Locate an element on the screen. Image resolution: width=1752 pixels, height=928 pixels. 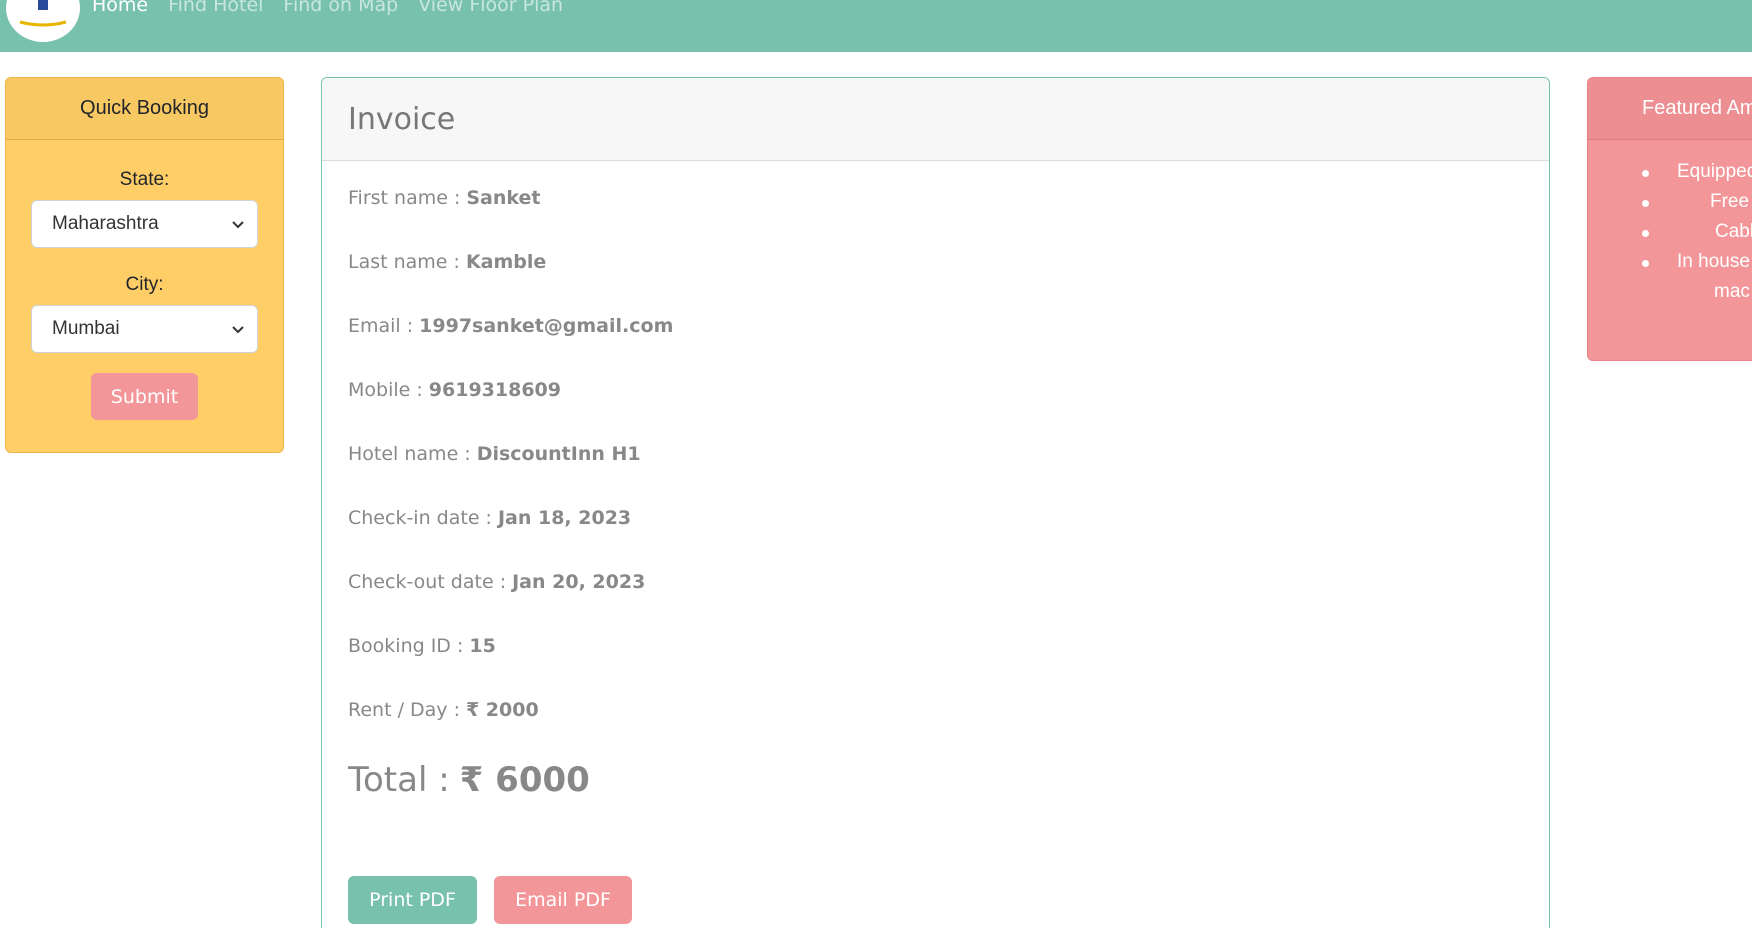
field-label: Last name : is located at coordinates (404, 262).